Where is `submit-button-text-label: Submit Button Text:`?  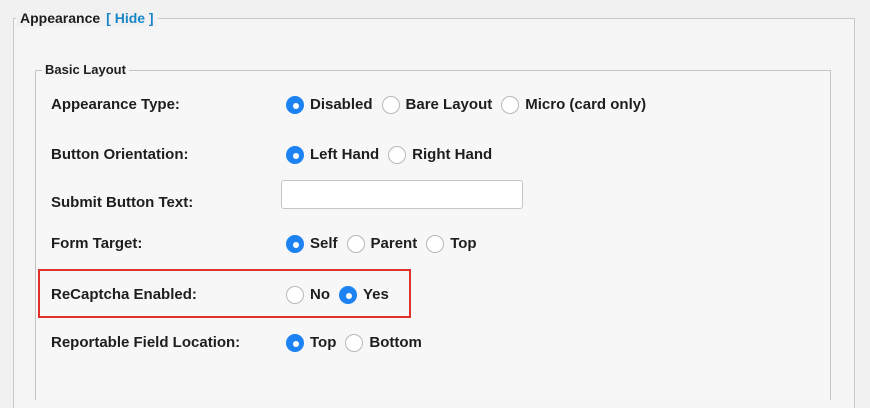
submit-button-text-label: Submit Button Text: is located at coordinates (122, 202).